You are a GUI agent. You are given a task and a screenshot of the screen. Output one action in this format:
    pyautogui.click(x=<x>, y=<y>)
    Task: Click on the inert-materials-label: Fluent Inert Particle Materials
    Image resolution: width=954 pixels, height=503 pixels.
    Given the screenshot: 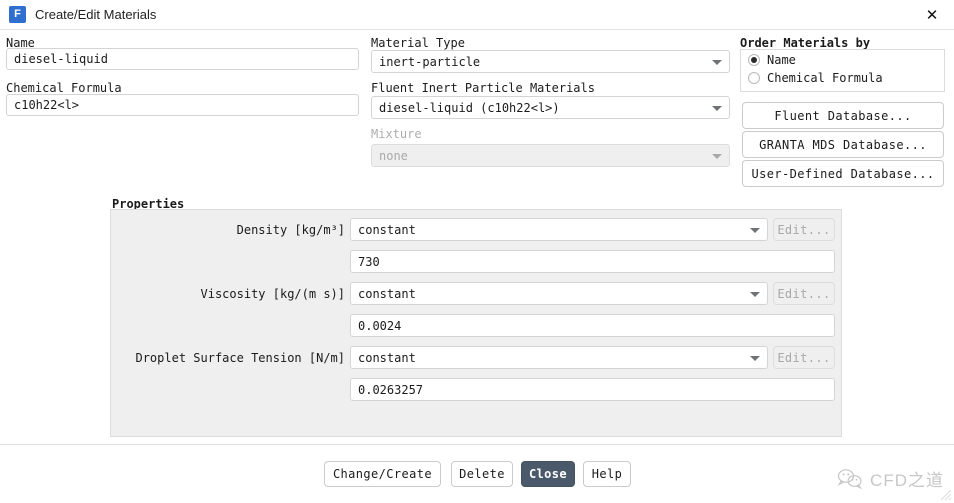 What is the action you would take?
    pyautogui.click(x=483, y=88)
    